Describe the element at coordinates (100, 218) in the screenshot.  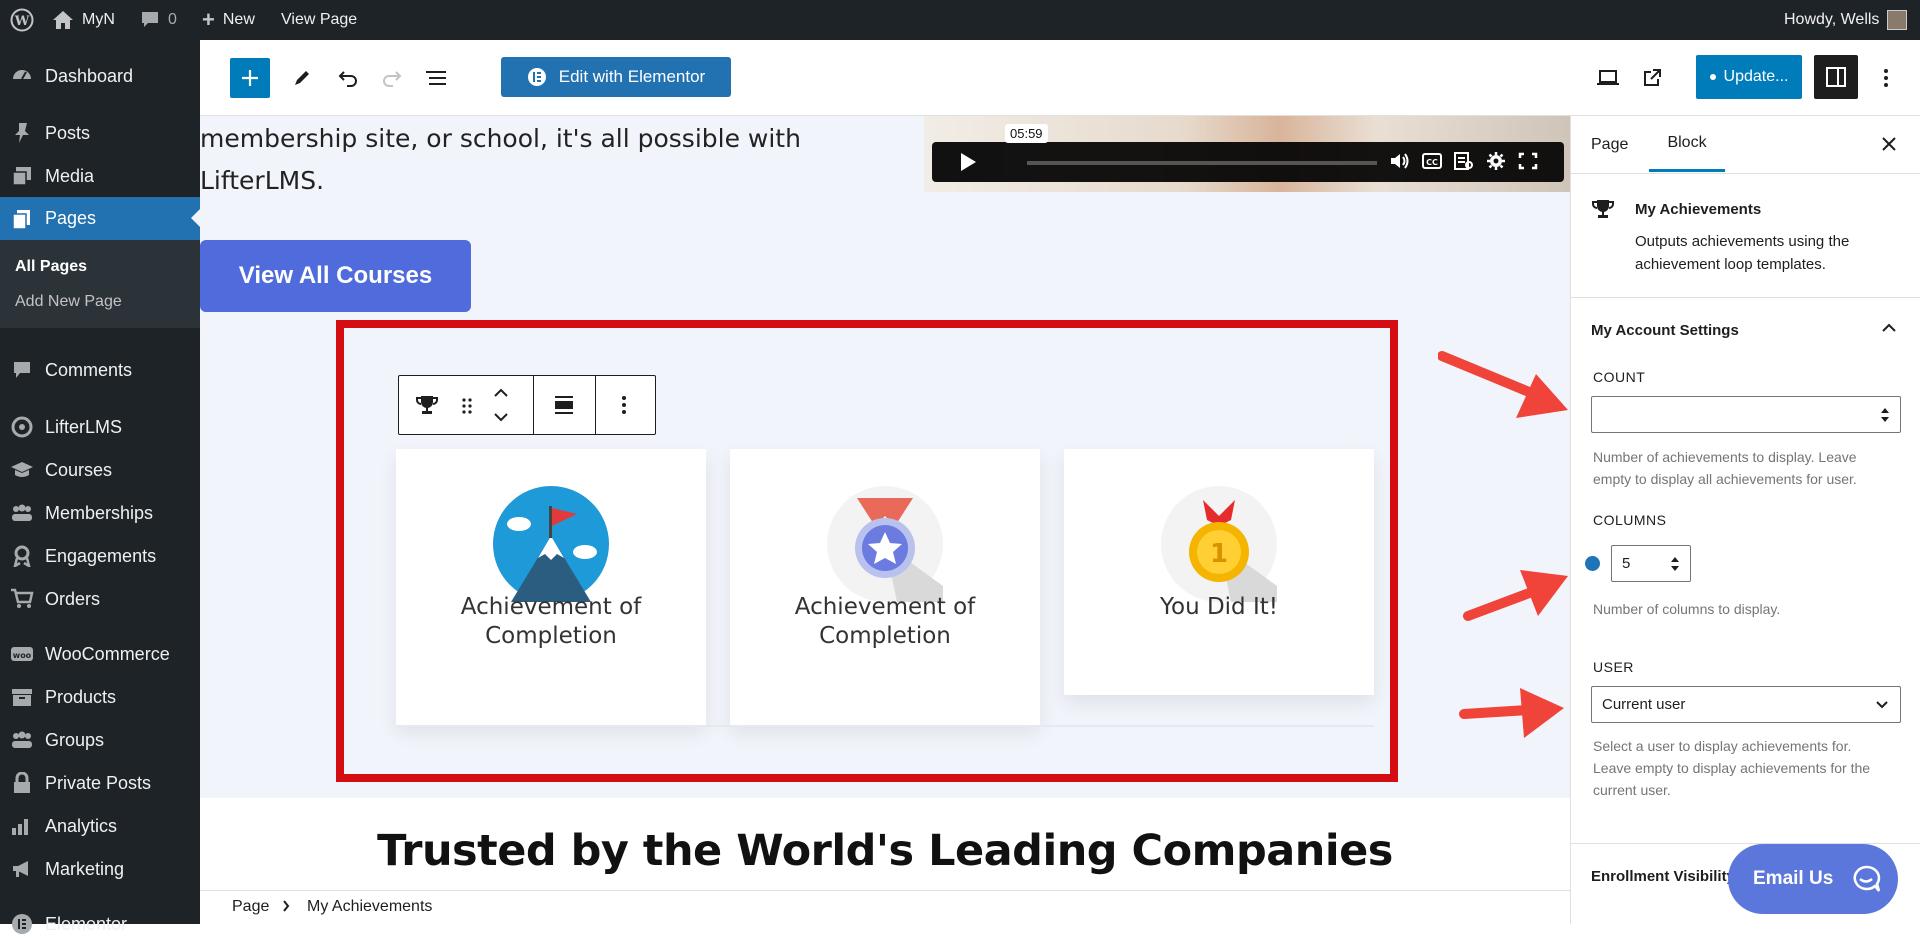
I see `sidebar-item-pages: Pages` at that location.